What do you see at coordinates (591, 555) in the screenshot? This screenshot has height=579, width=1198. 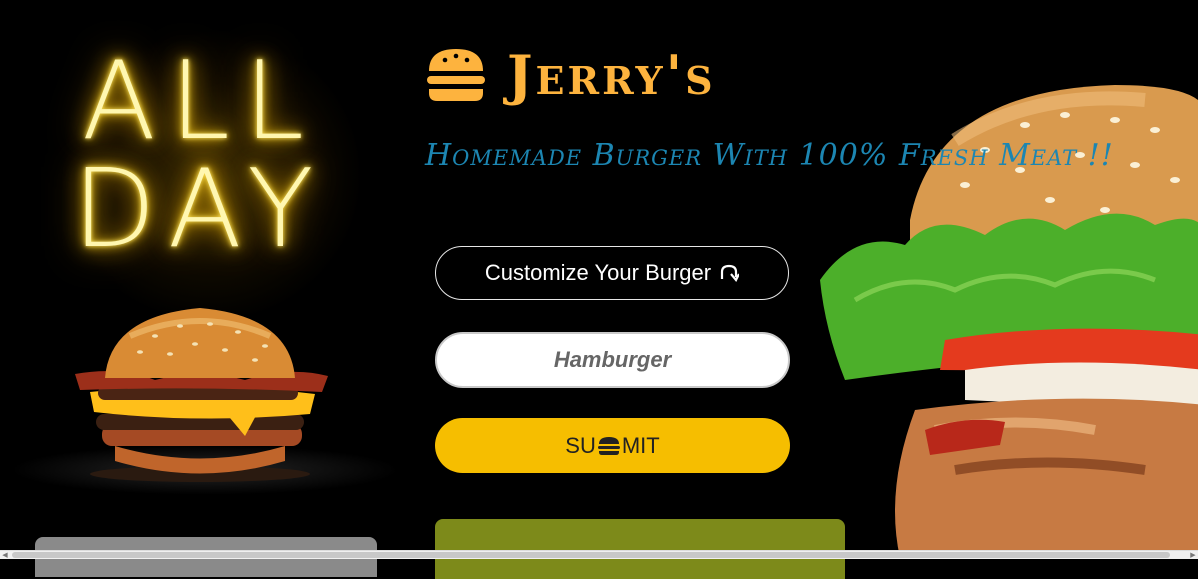 I see `scrollbar-thumb` at bounding box center [591, 555].